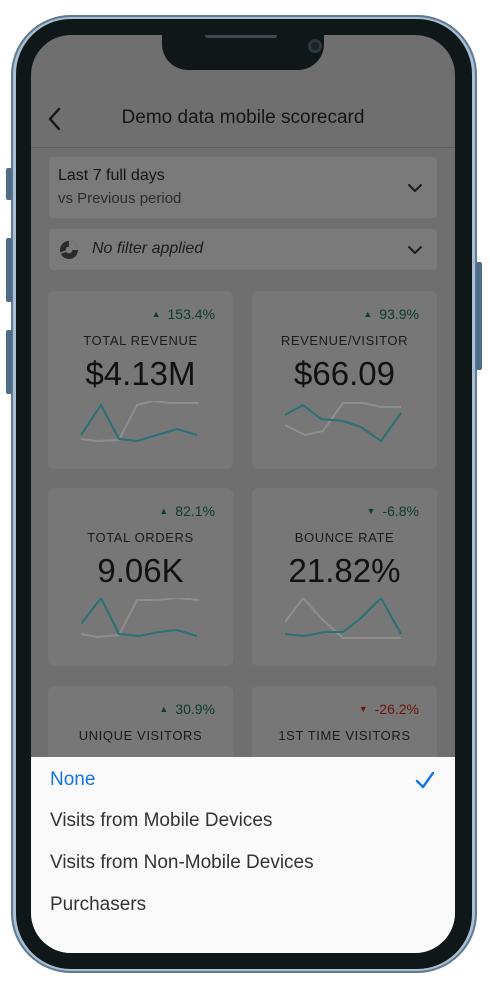 This screenshot has height=988, width=490. I want to click on notch, so click(243, 52).